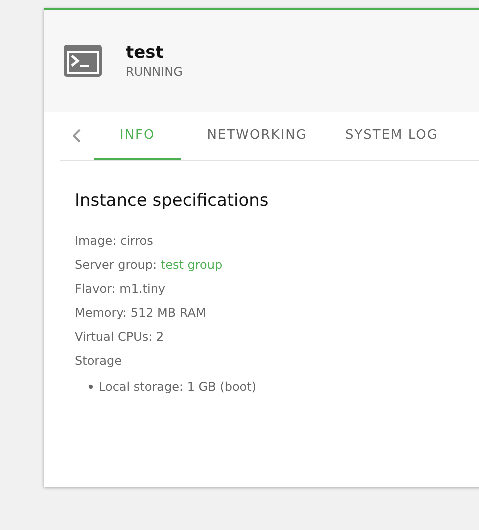 Image resolution: width=479 pixels, height=530 pixels. What do you see at coordinates (99, 361) in the screenshot?
I see `spec-heading: Storage` at bounding box center [99, 361].